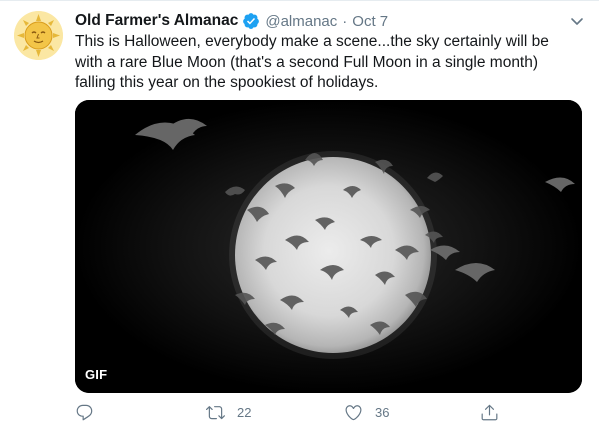  Describe the element at coordinates (301, 21) in the screenshot. I see `author-handle: @almanac` at that location.